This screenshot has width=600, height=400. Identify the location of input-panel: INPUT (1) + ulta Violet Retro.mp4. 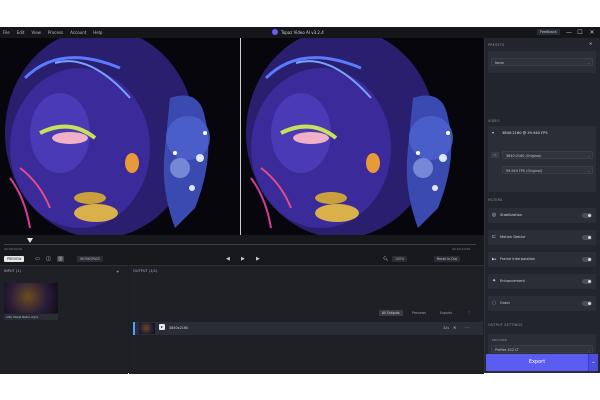
(64, 319).